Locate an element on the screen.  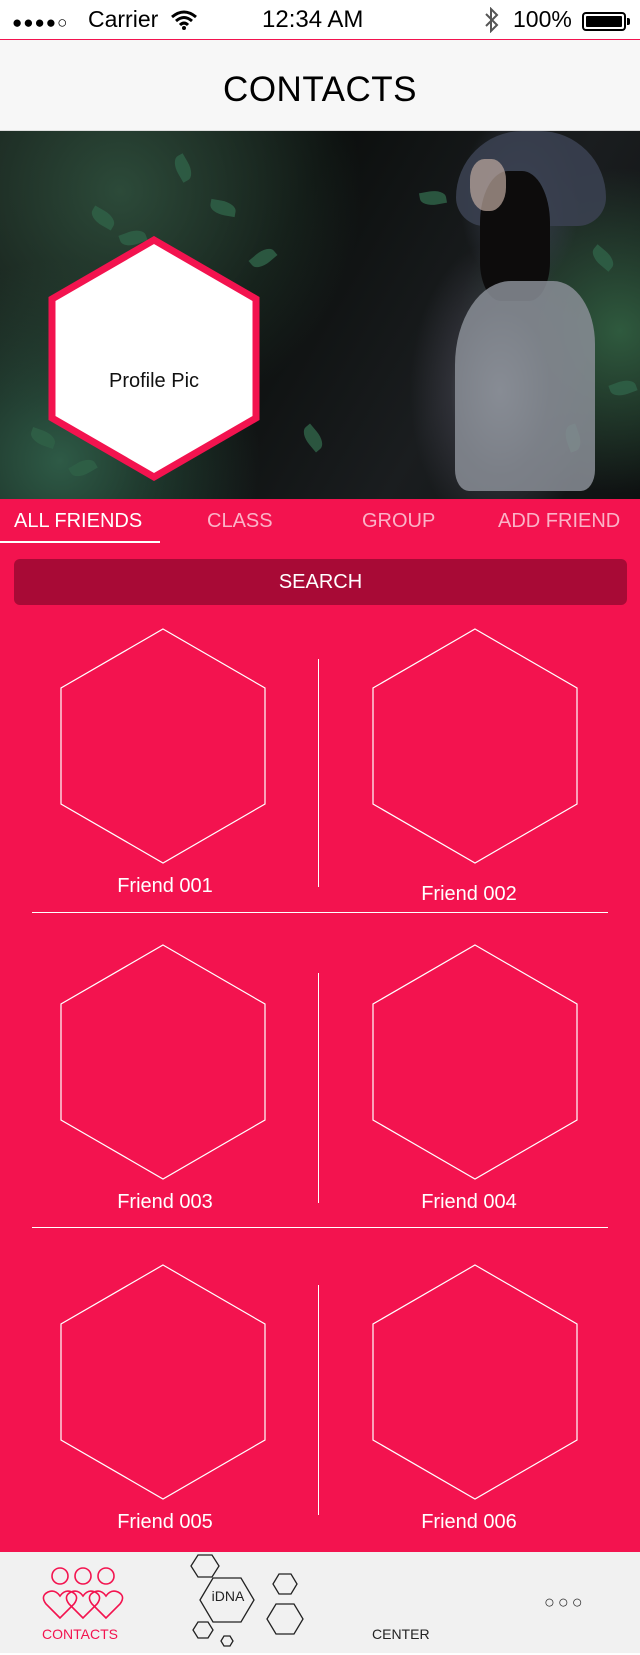
profile-pic-hexagon is located at coordinates (154, 358).